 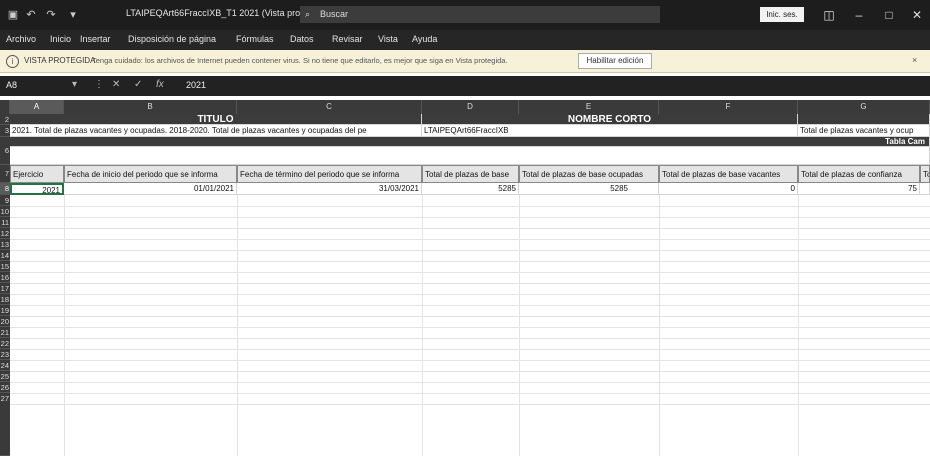 I want to click on row-header: 20, so click(x=5, y=321).